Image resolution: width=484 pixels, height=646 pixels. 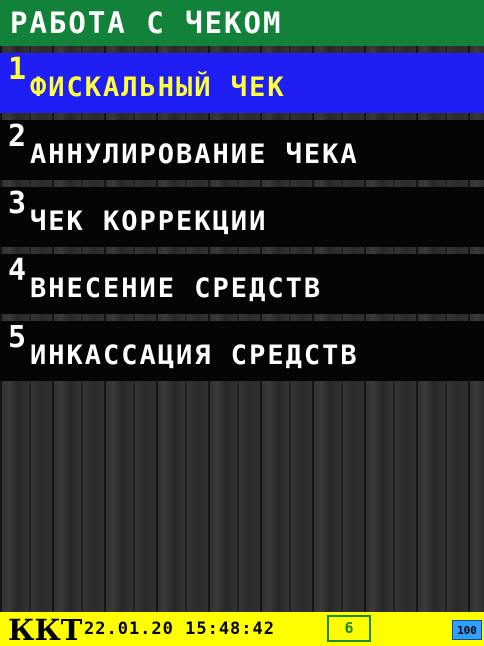 I want to click on menu-item-correction-receipt: 3 ЧЕК КОРРЕКЦИИ, so click(x=242, y=217).